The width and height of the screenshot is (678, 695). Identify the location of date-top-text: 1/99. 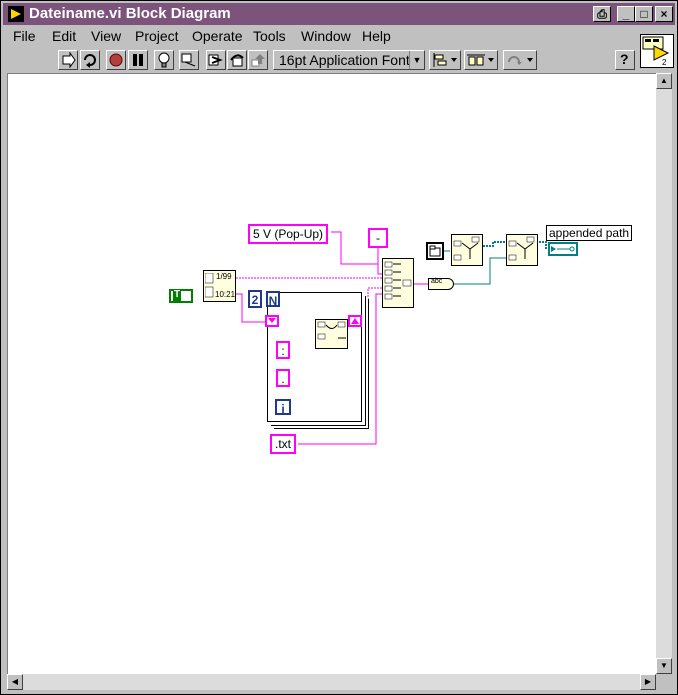
(224, 276).